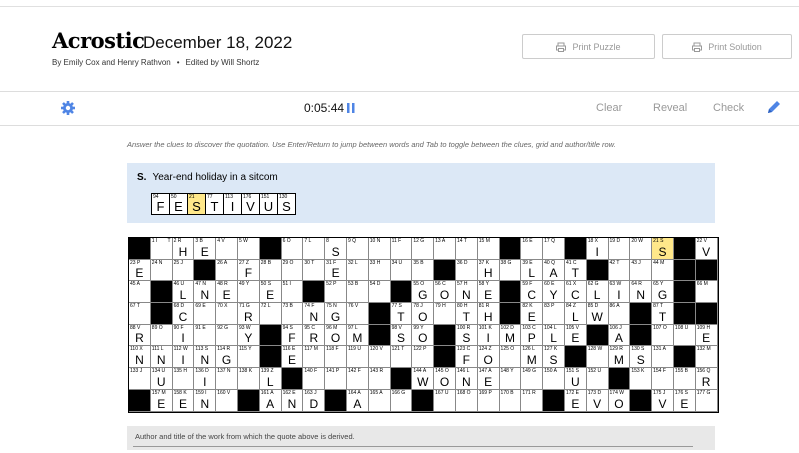  Describe the element at coordinates (227, 379) in the screenshot. I see `grid-cell: 137 N` at that location.